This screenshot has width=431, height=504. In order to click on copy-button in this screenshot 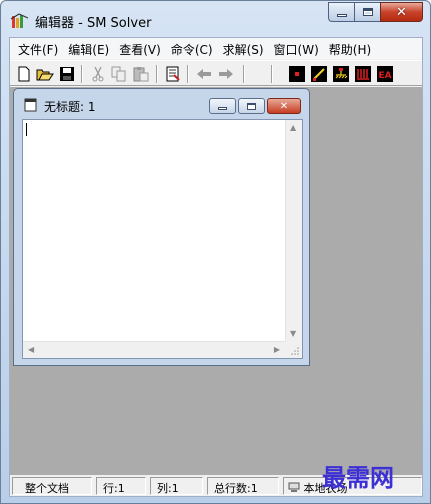, I will do `click(119, 74)`.